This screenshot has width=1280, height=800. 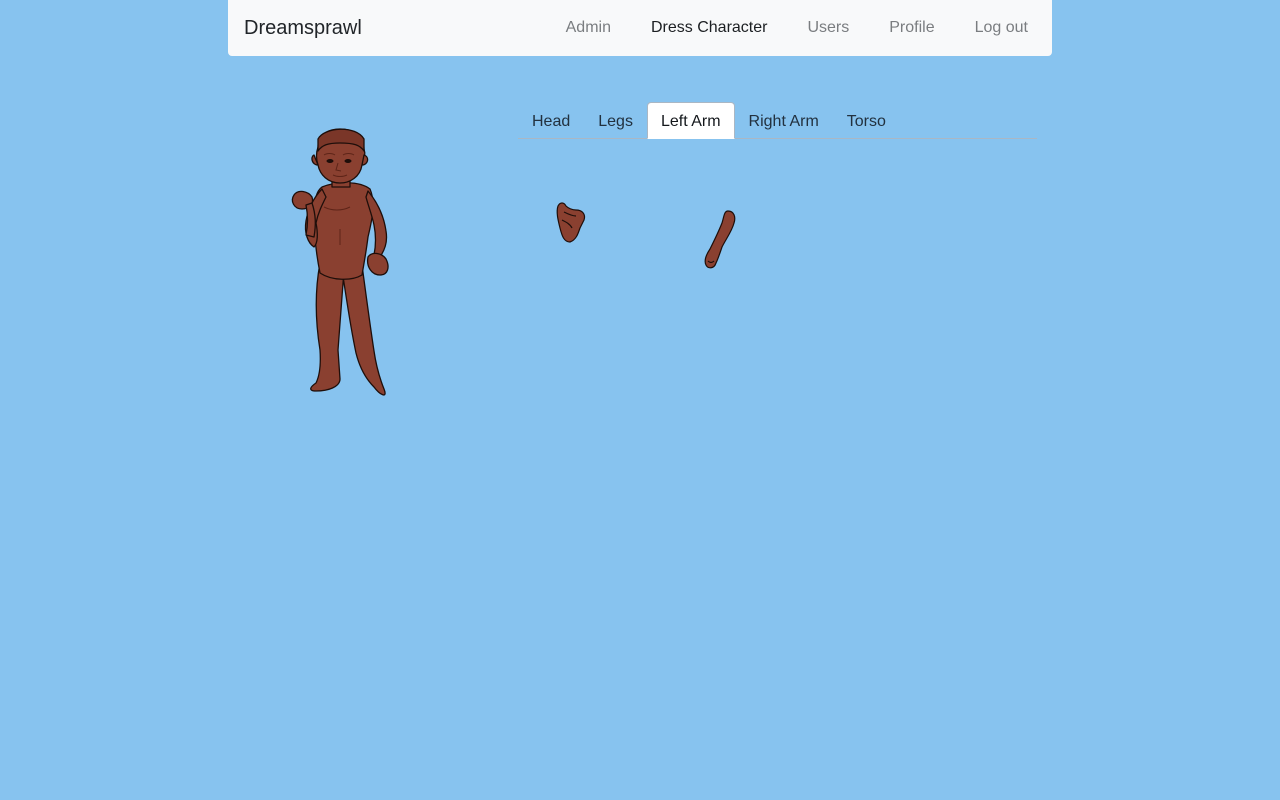 What do you see at coordinates (828, 28) in the screenshot?
I see `nav-link-users: Users` at bounding box center [828, 28].